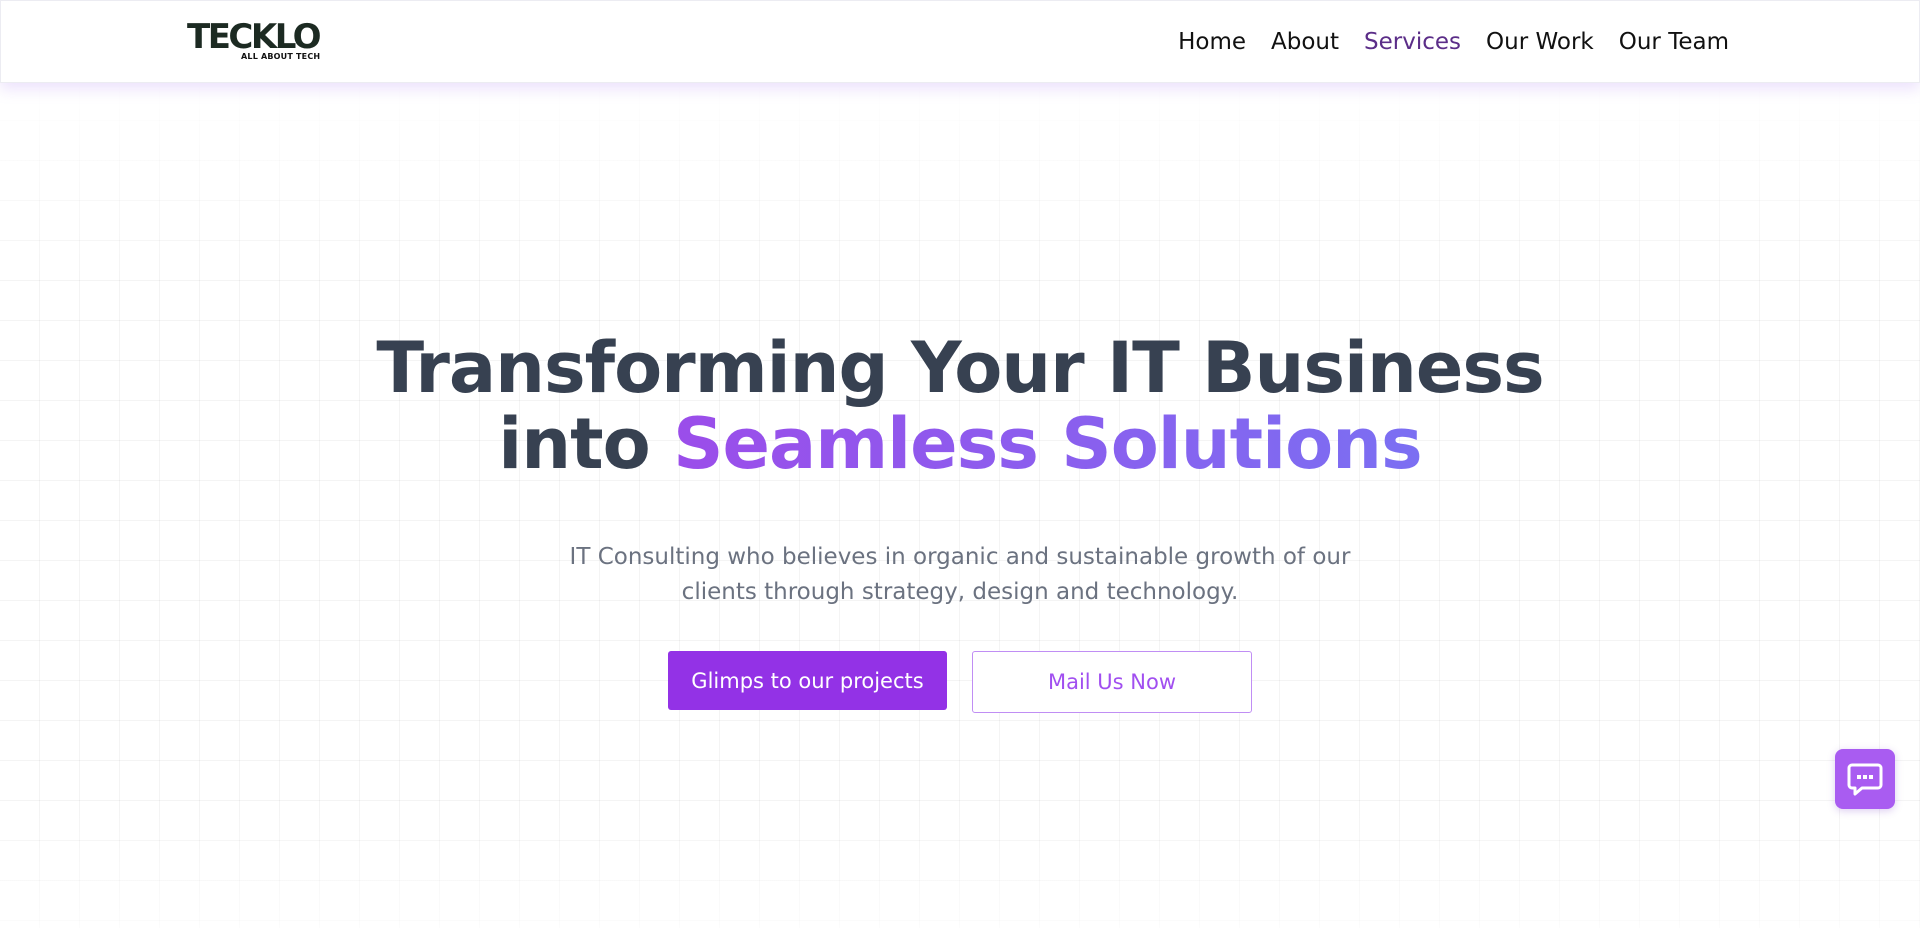 This screenshot has width=1920, height=928. I want to click on brand-logo: TECKLO ALL ABOUT TECH, so click(257, 41).